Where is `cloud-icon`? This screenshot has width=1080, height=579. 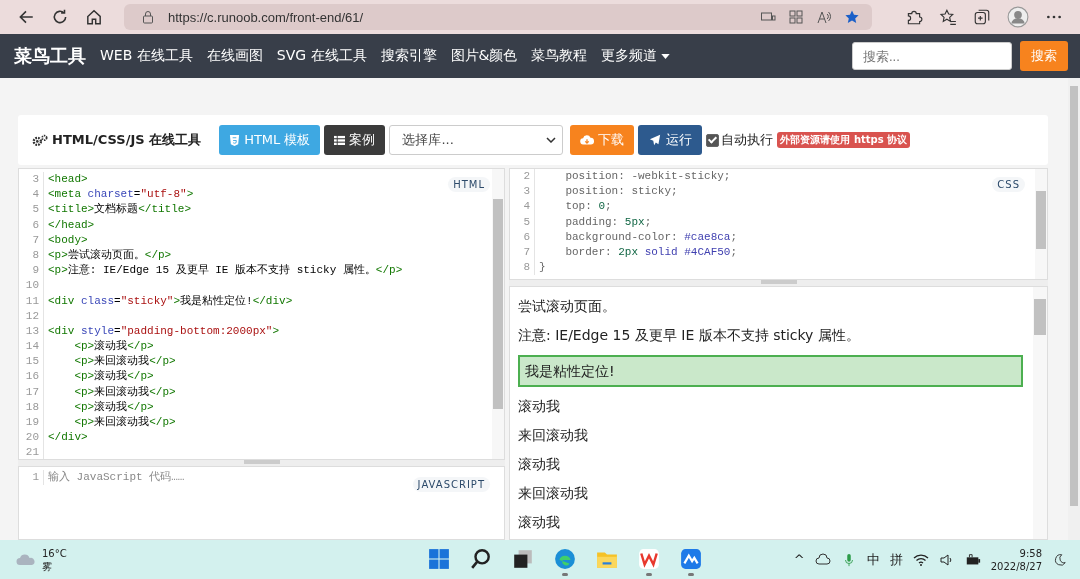 cloud-icon is located at coordinates (822, 559).